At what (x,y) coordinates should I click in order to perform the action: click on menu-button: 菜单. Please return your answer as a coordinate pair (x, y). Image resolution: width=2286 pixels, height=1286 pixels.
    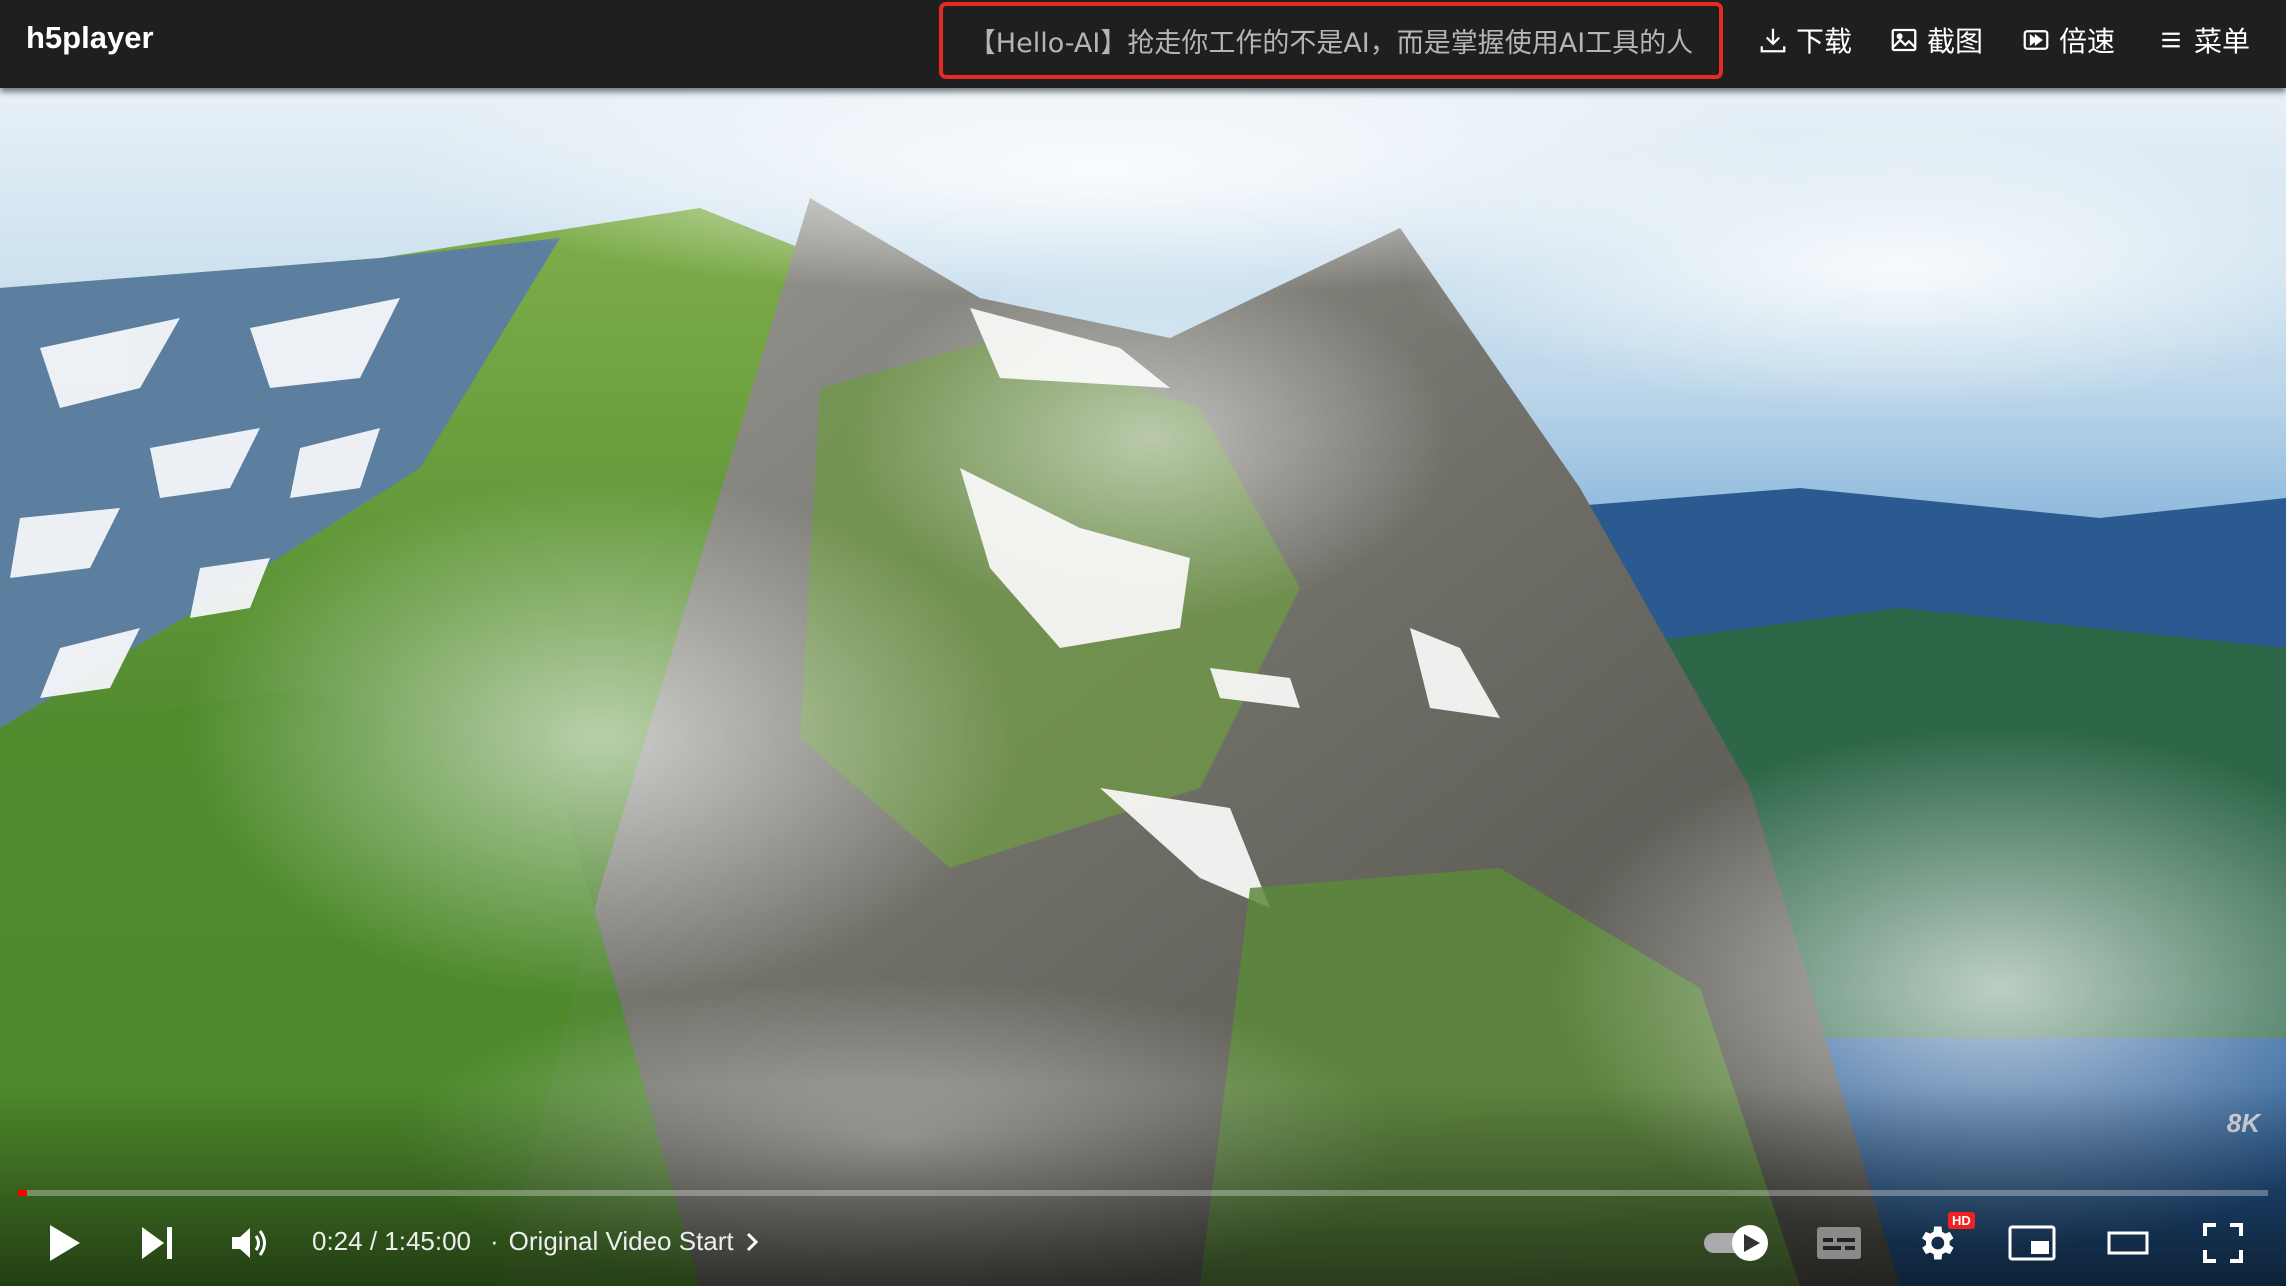
    Looking at the image, I should click on (2203, 40).